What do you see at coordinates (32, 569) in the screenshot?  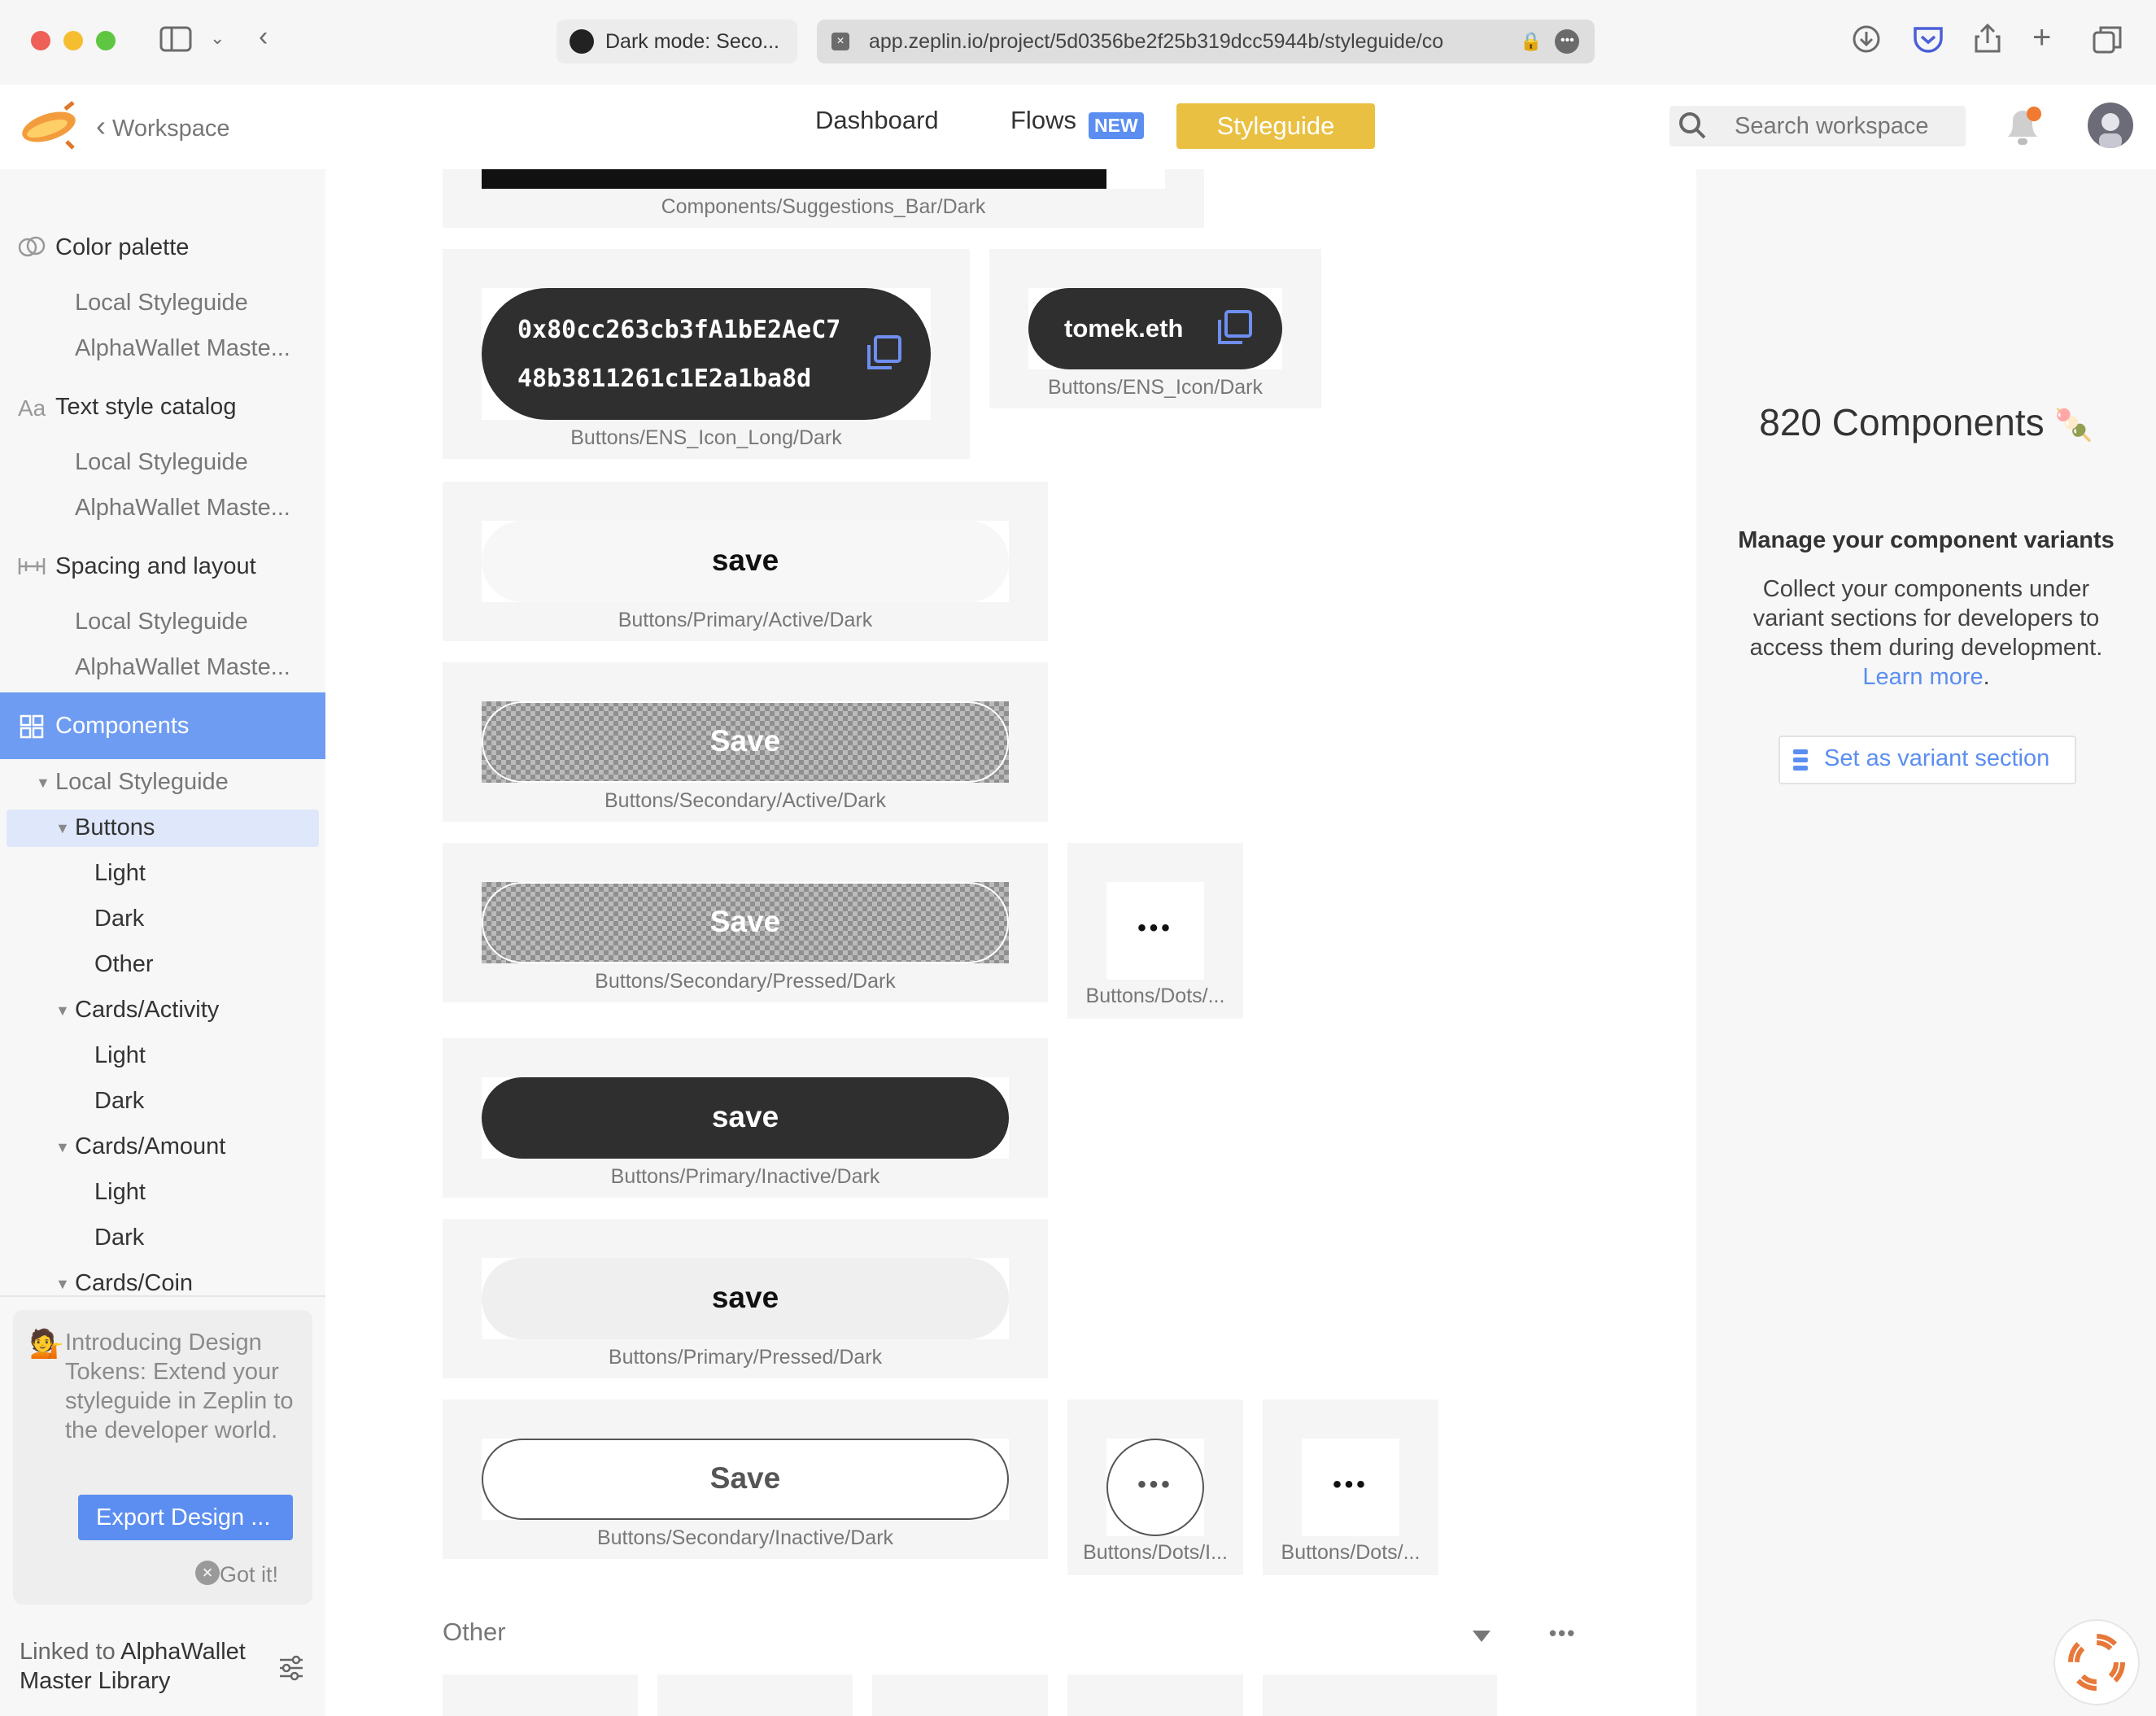 I see `spacing-icon` at bounding box center [32, 569].